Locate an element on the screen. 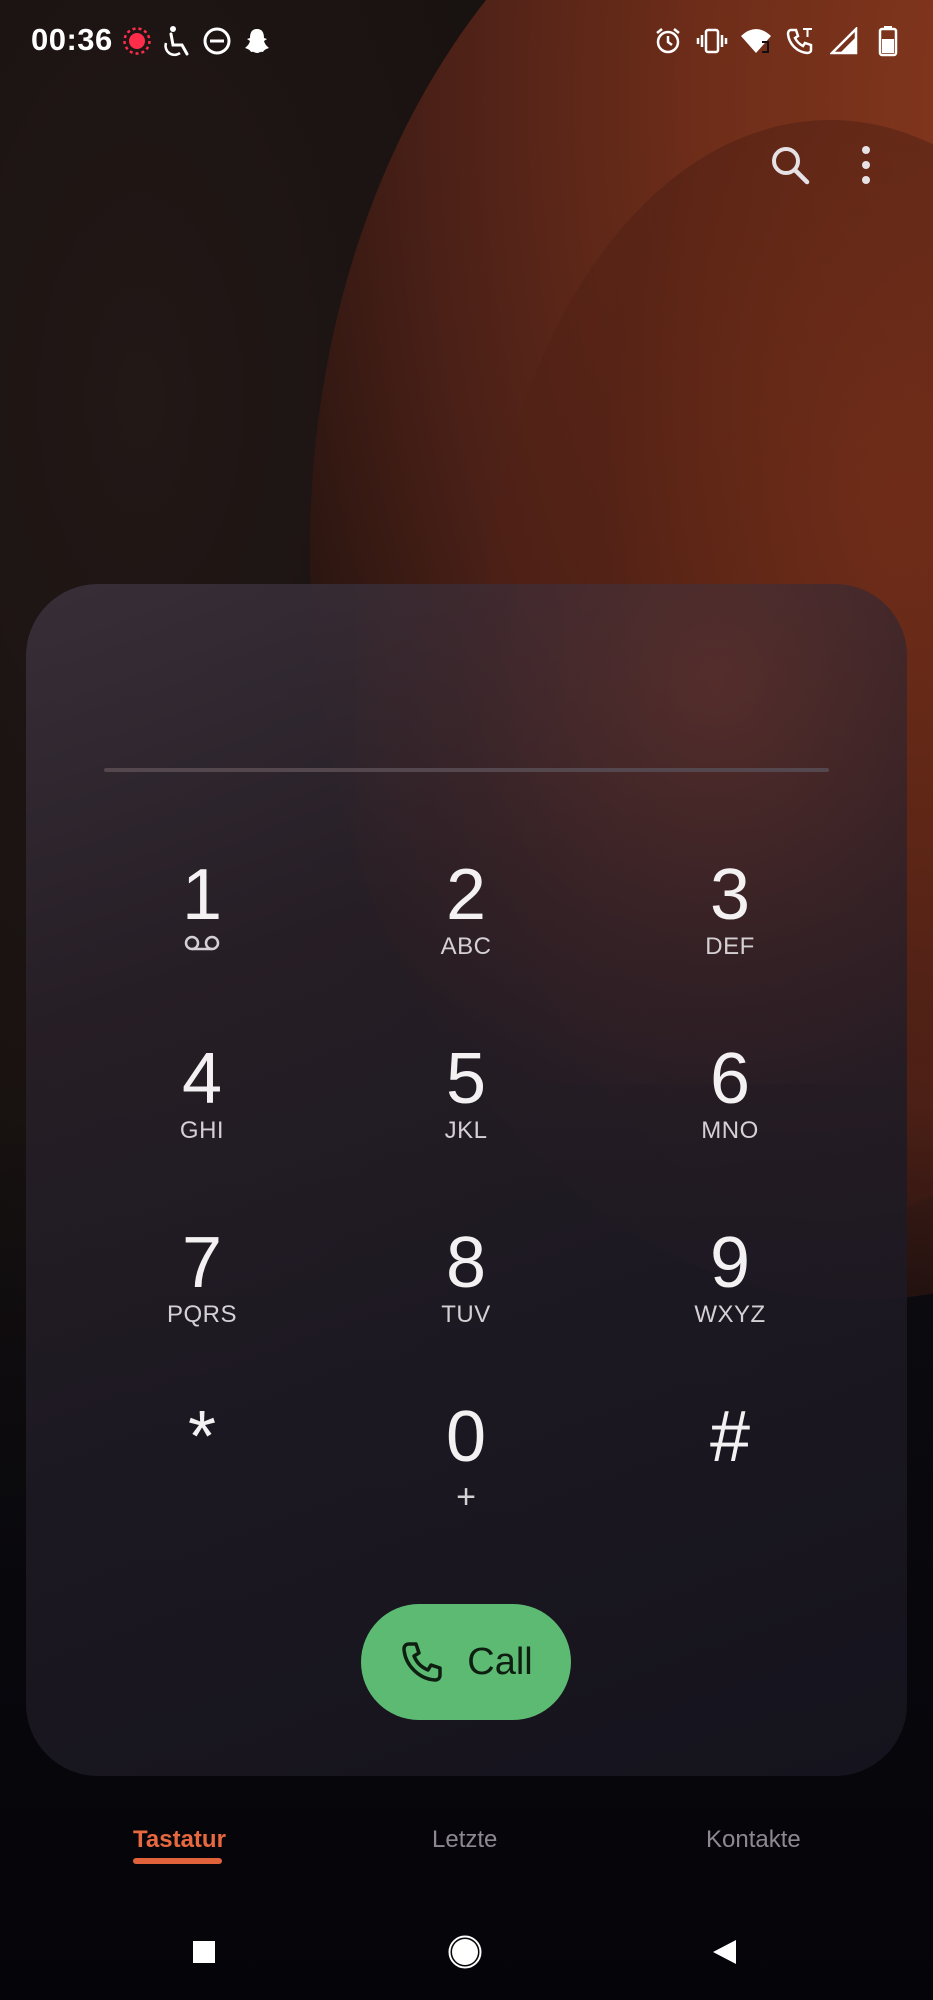 This screenshot has height=2000, width=933. dial-key-letters: PQRS is located at coordinates (201, 1314).